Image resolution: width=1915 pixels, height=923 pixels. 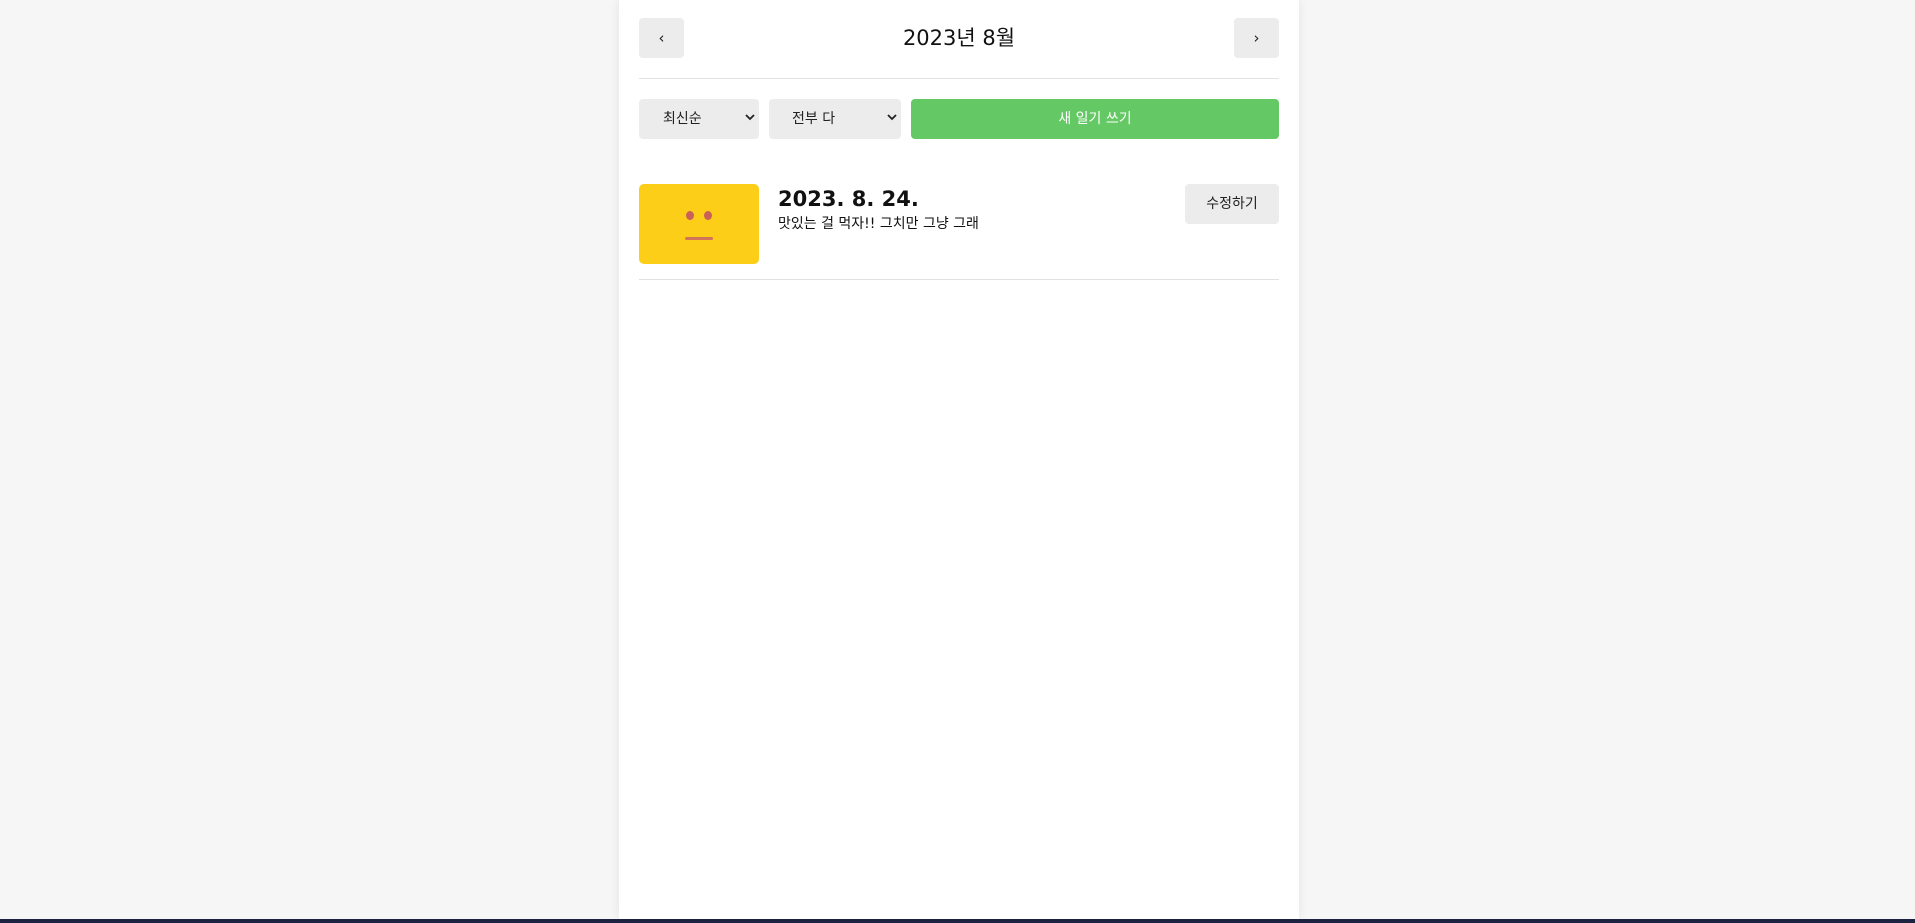 I want to click on emotion-filter-select: 전부 다, so click(x=835, y=119).